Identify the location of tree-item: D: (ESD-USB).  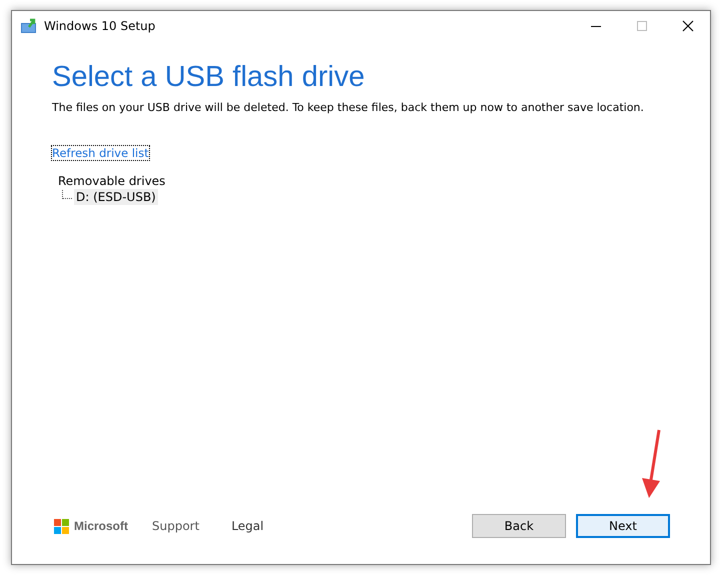
(116, 197).